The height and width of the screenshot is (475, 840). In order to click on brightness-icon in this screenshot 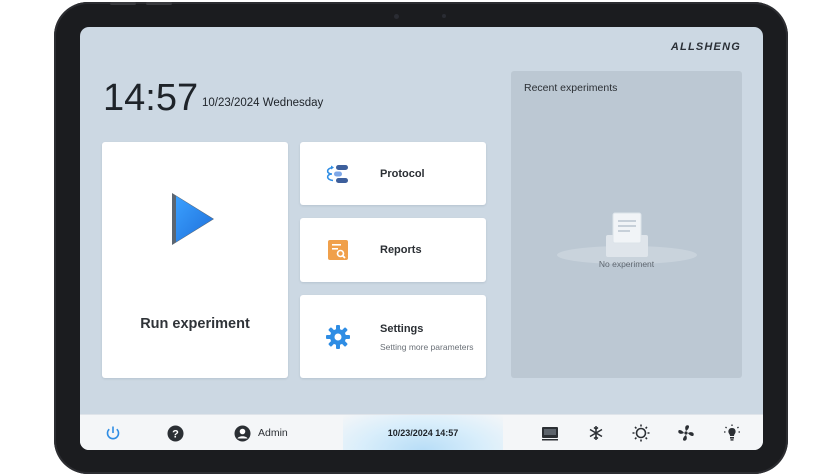, I will do `click(641, 433)`.